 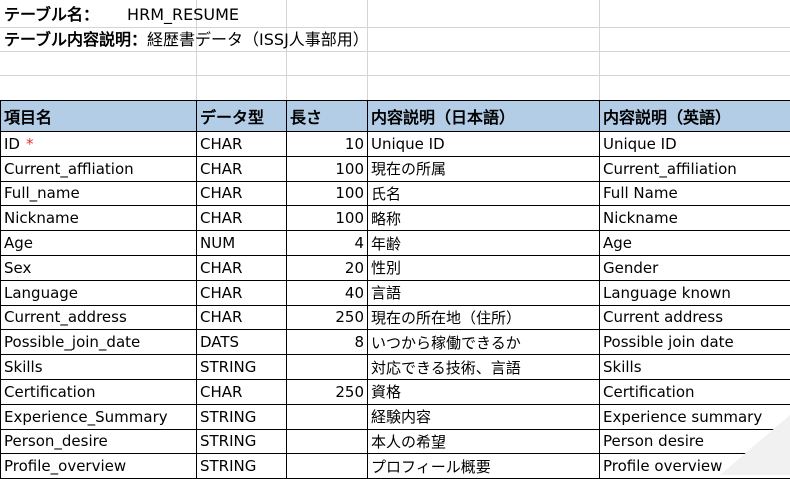 What do you see at coordinates (484, 144) in the screenshot?
I see `description-ja-cell: Unique ID` at bounding box center [484, 144].